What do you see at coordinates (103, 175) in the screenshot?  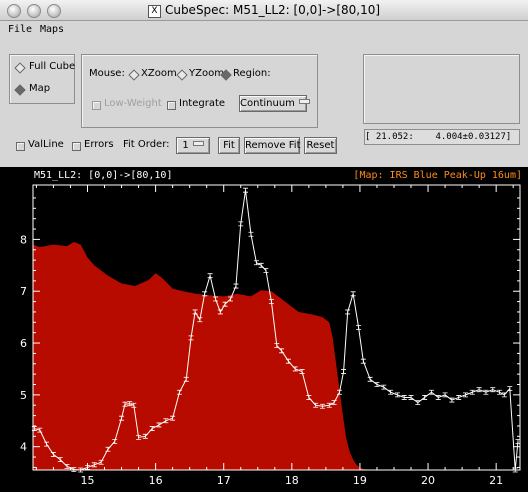 I see `plot-title-left: M51_LL2: [0,0]->[80,10]` at bounding box center [103, 175].